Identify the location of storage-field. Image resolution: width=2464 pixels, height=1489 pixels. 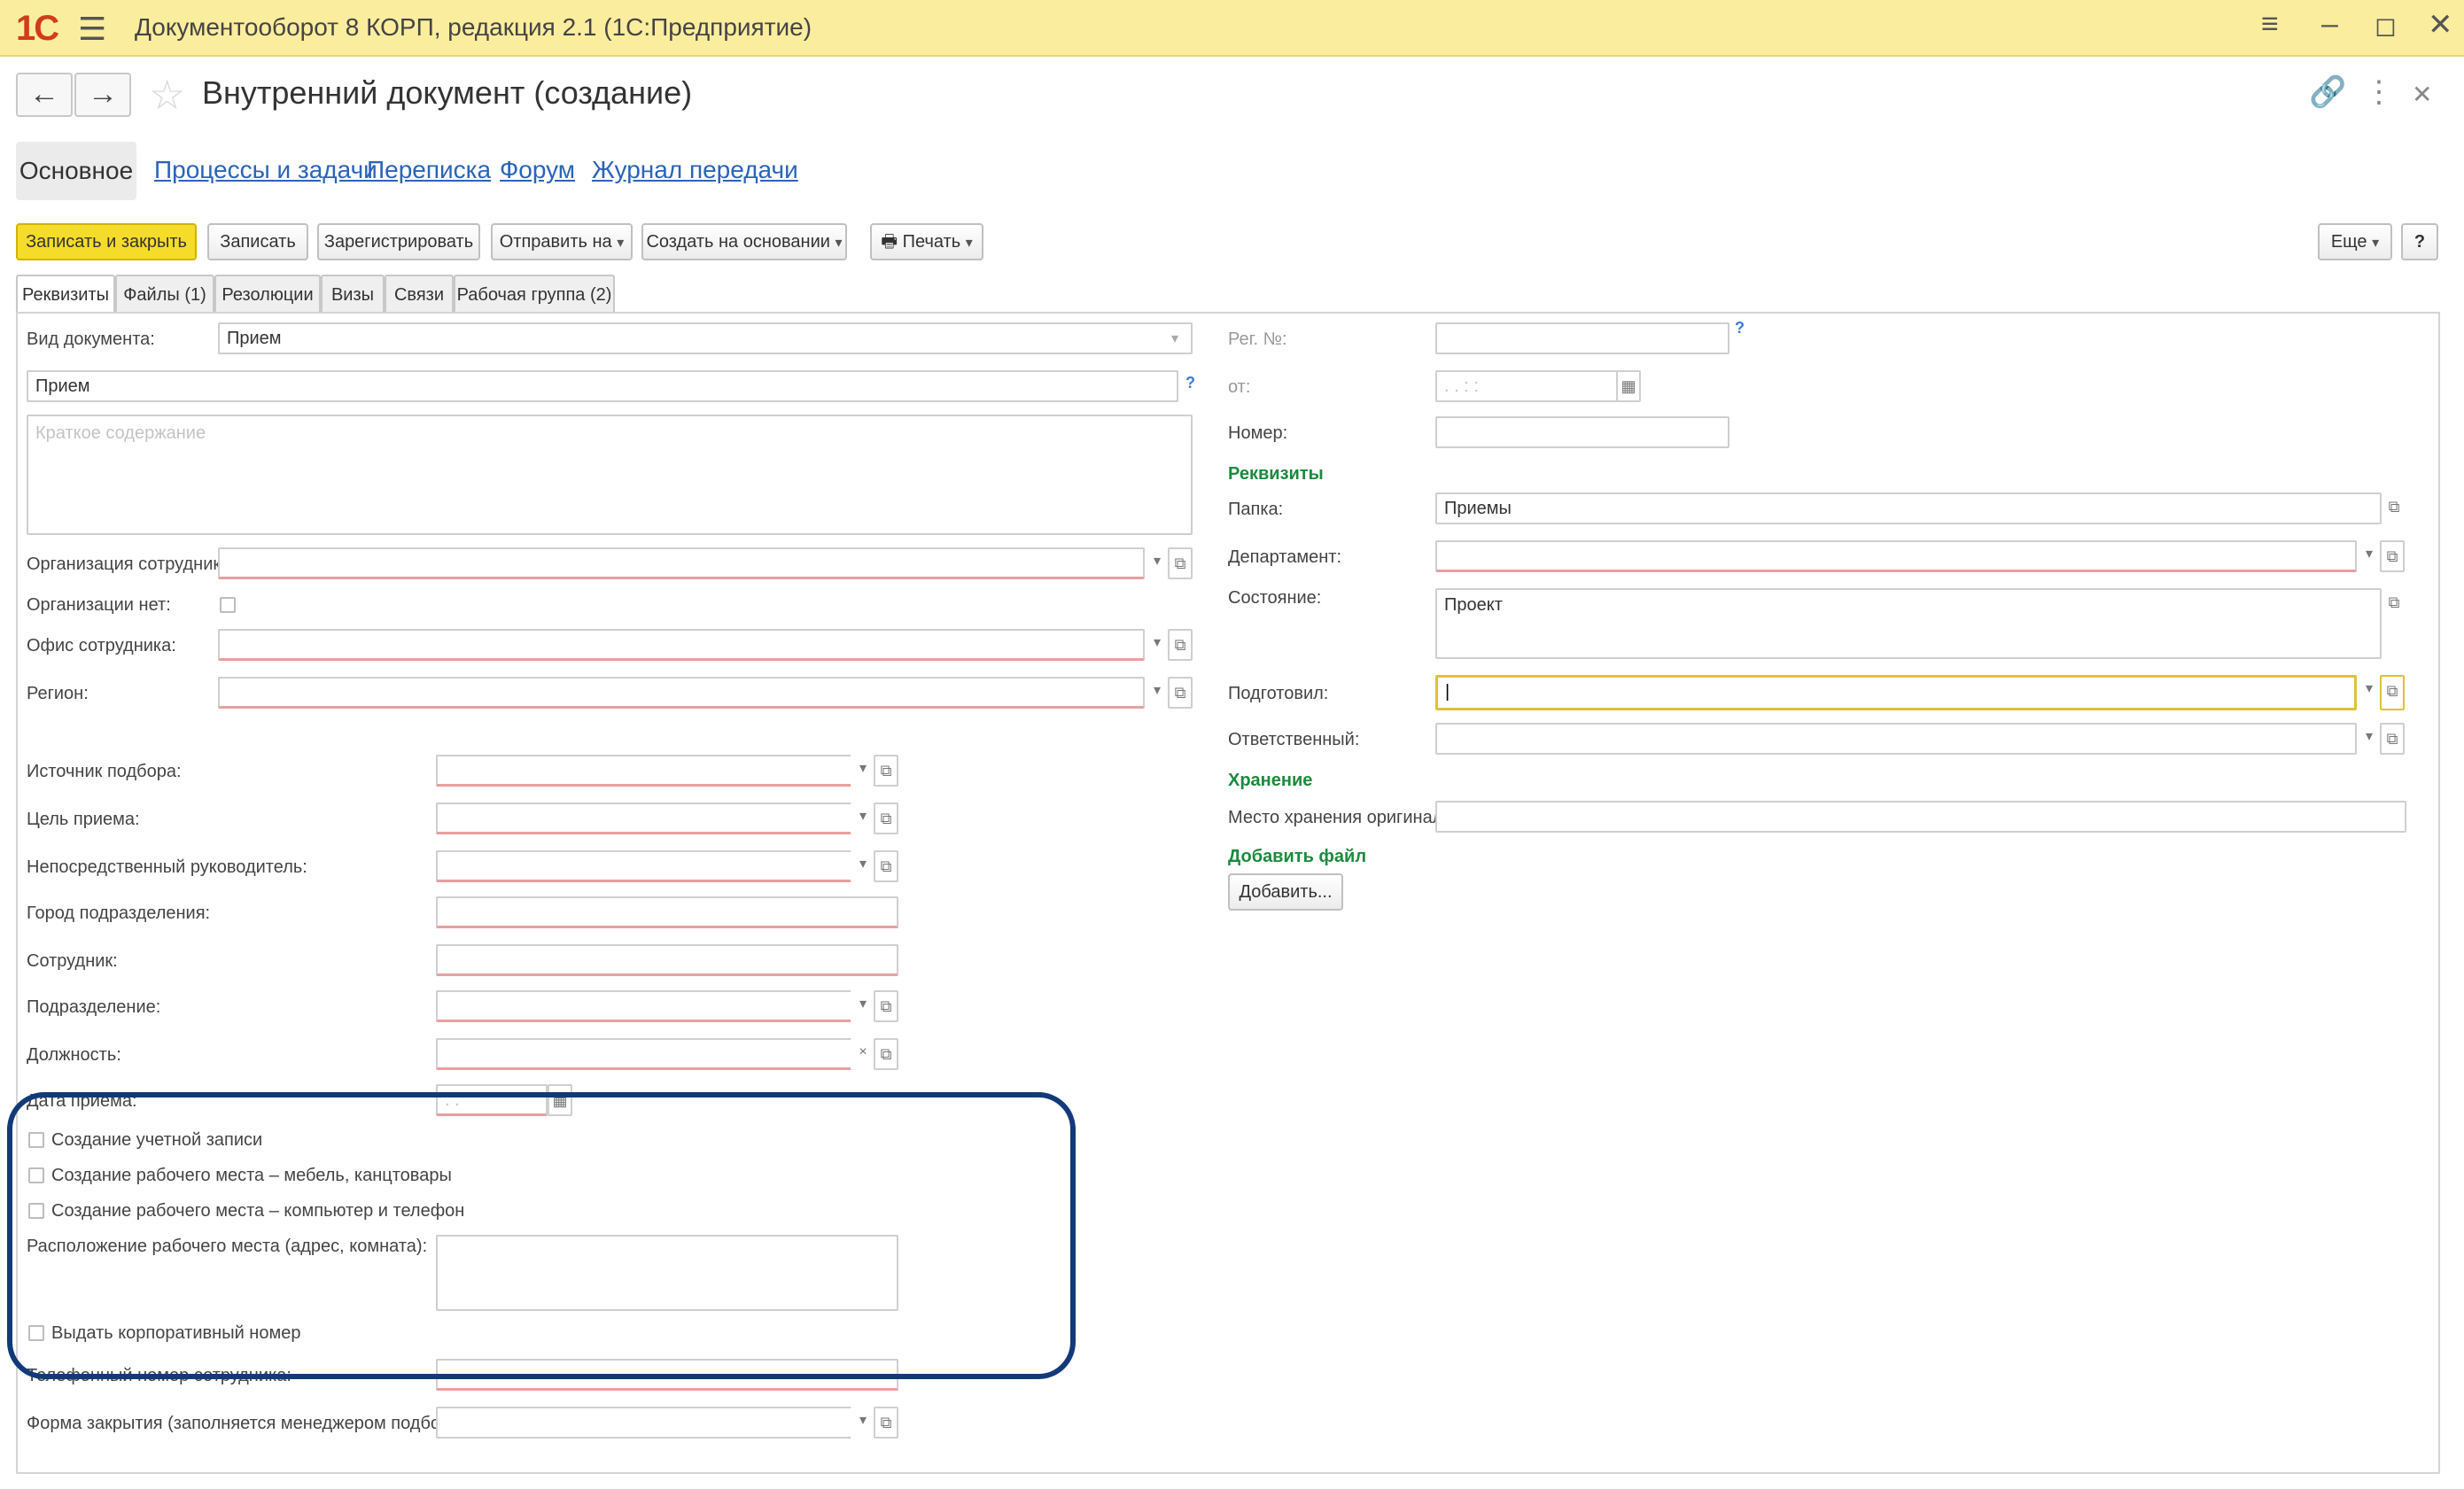
(1920, 817).